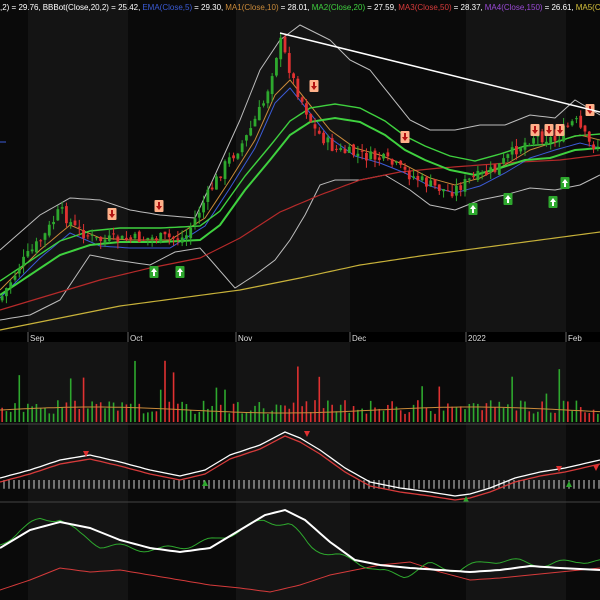 The image size is (600, 600). What do you see at coordinates (587, 7) in the screenshot?
I see `legend-item: MA5(Cl` at bounding box center [587, 7].